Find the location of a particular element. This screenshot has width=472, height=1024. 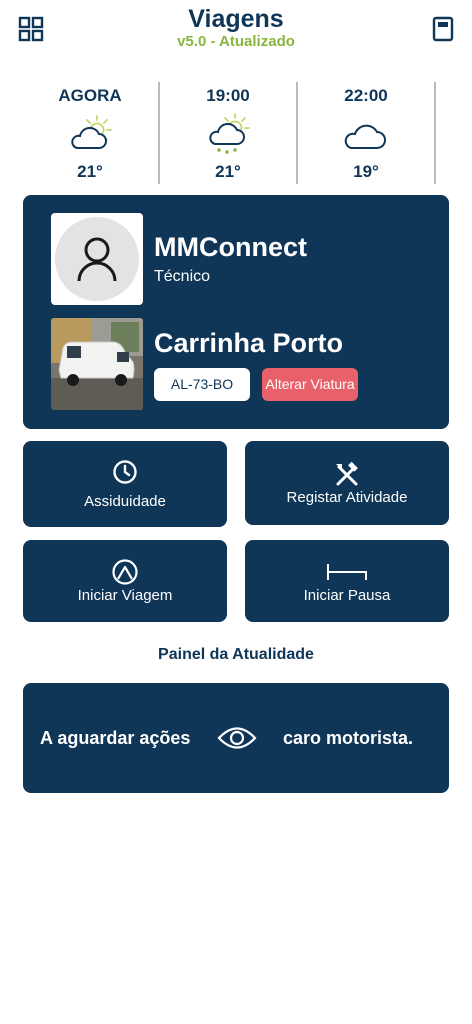

van-image is located at coordinates (97, 364).